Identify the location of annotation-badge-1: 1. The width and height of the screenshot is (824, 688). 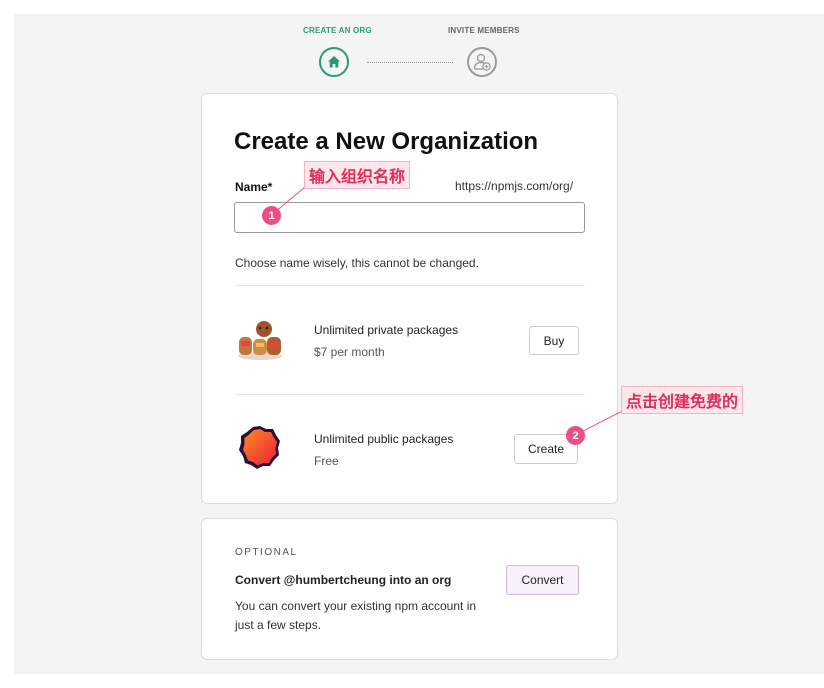
(271, 215).